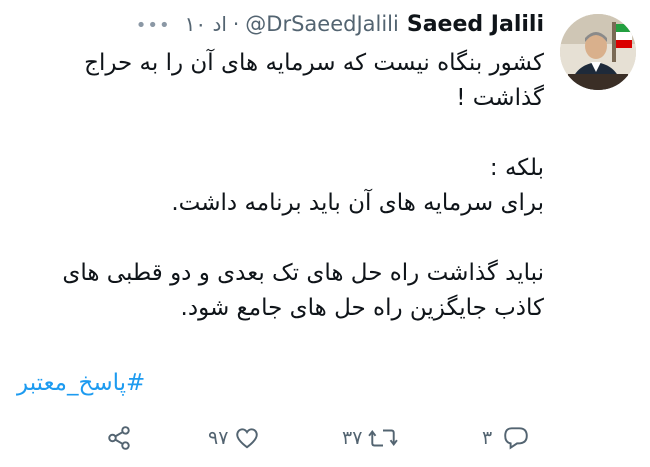 The image size is (650, 467). Describe the element at coordinates (81, 383) in the screenshot. I see `hashtag-link: #پاسخ_معتبر` at that location.